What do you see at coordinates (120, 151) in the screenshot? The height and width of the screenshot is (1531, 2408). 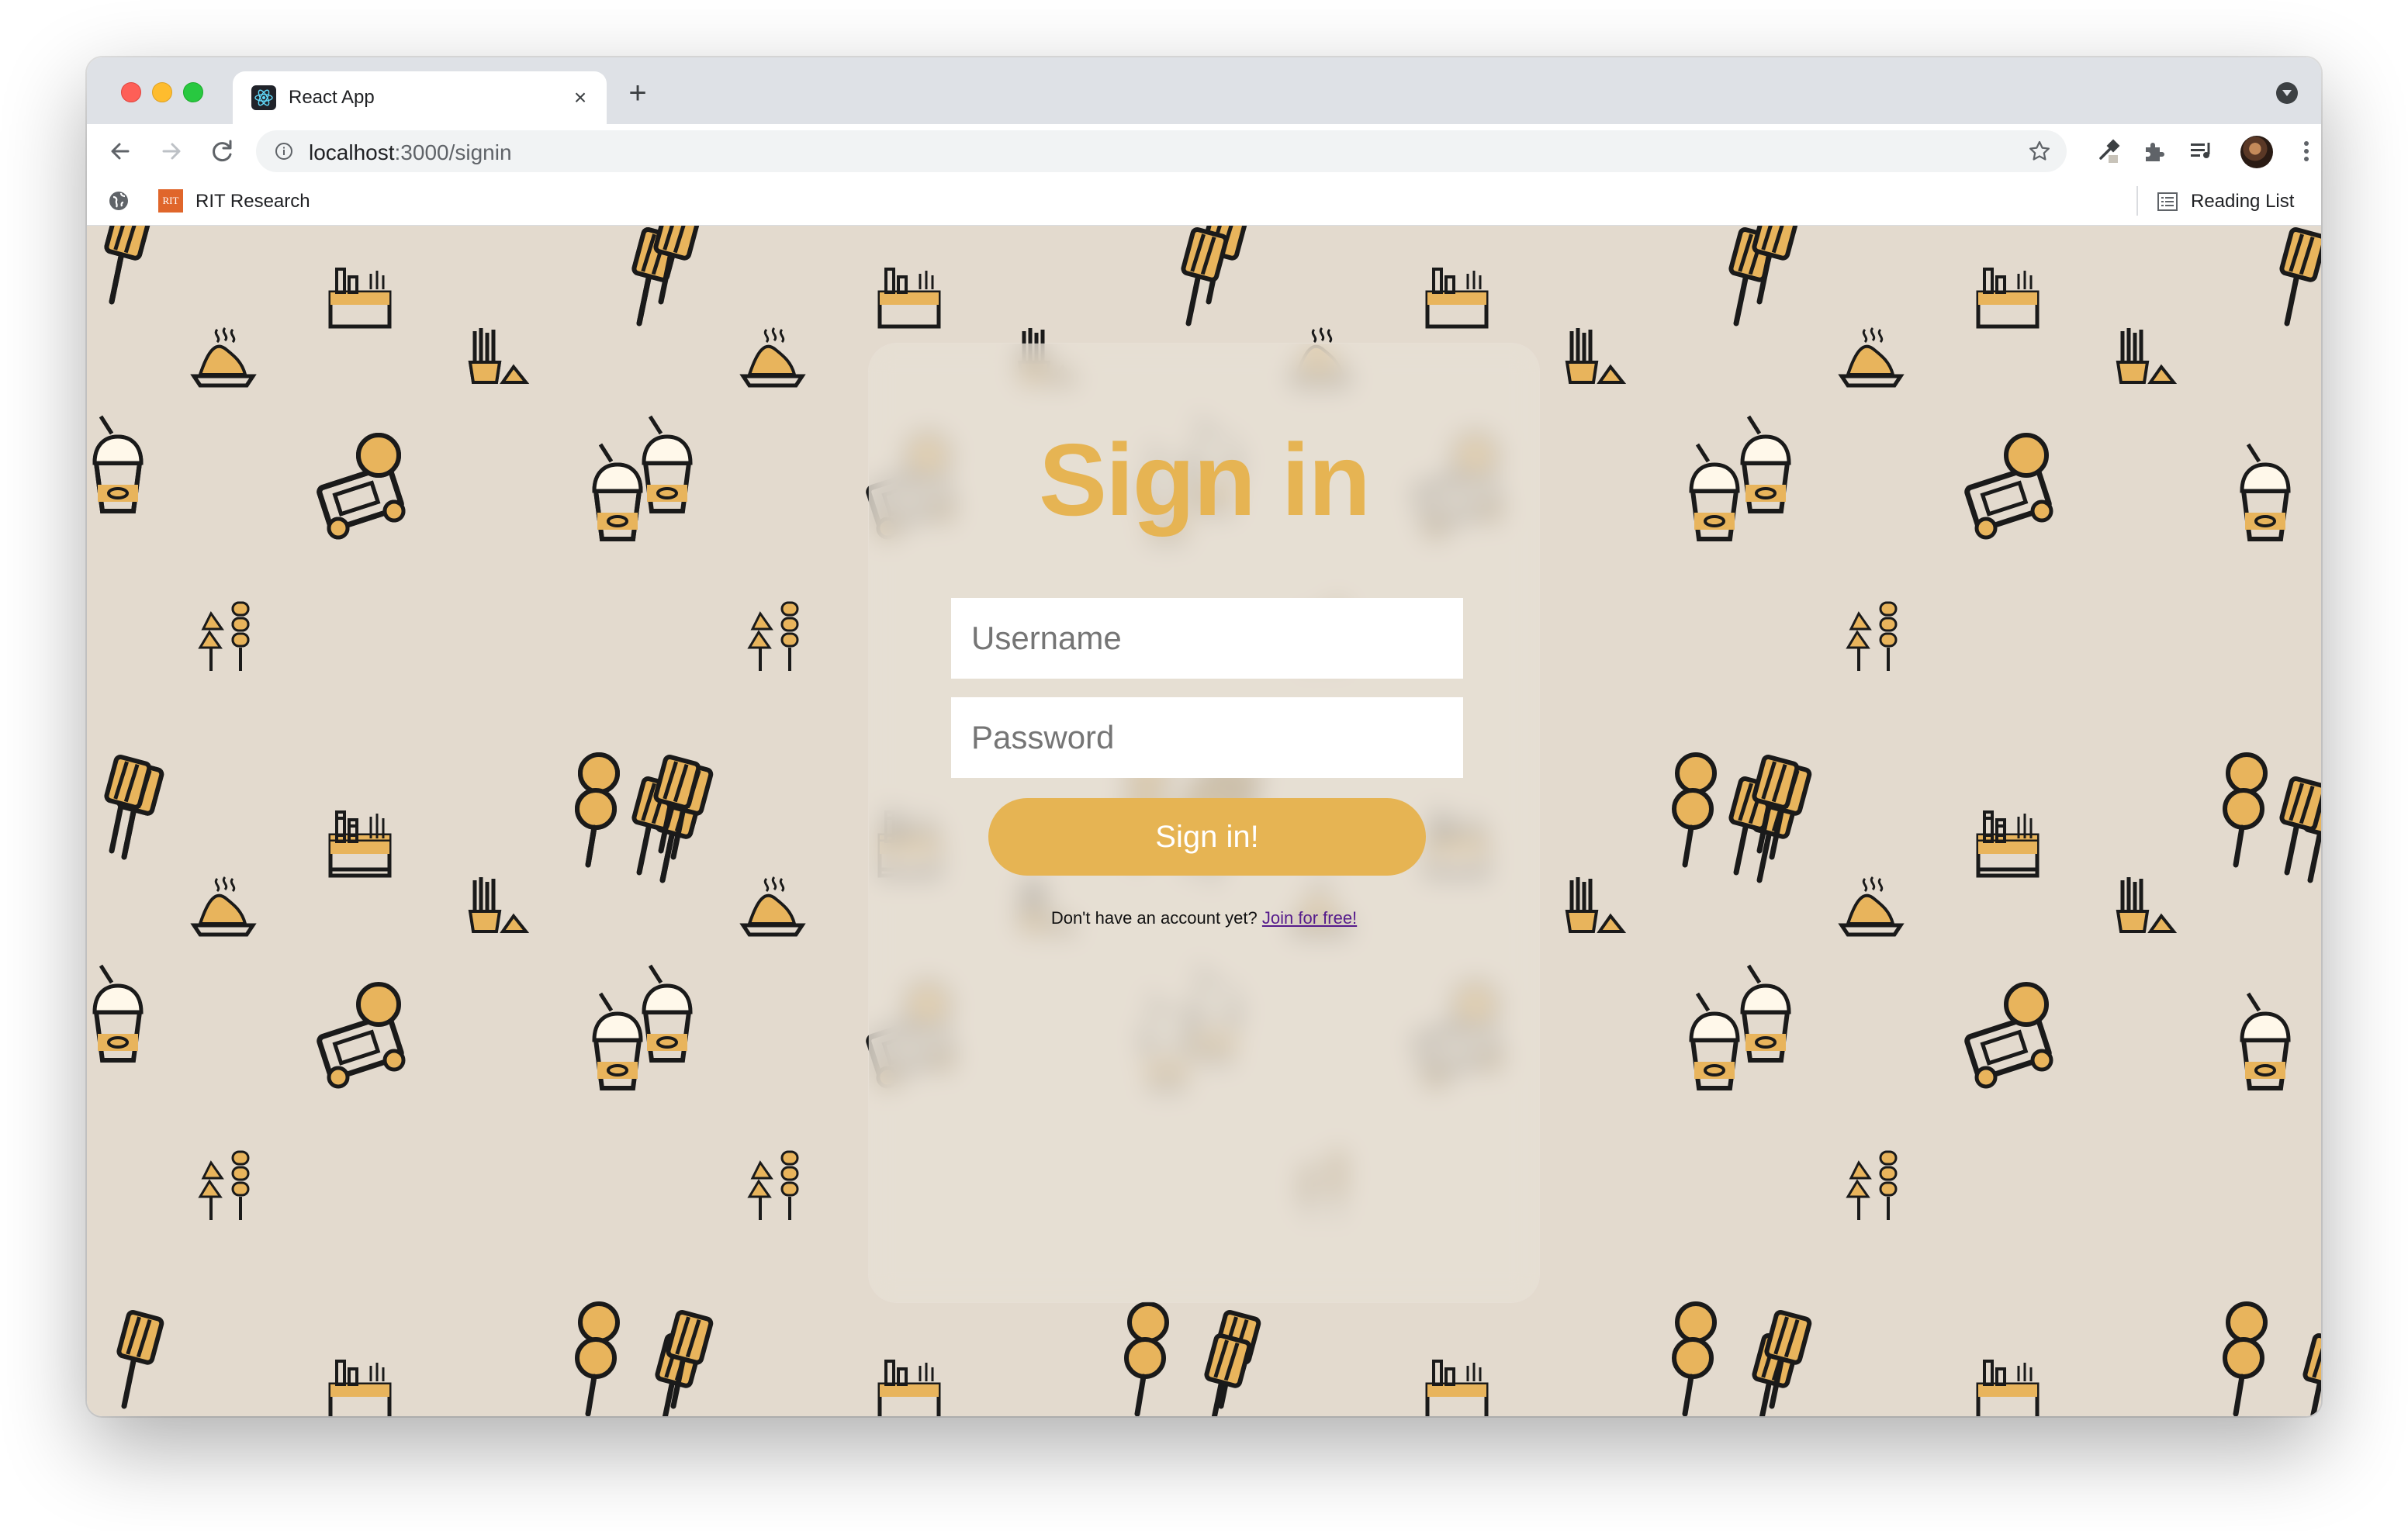 I see `back-icon` at bounding box center [120, 151].